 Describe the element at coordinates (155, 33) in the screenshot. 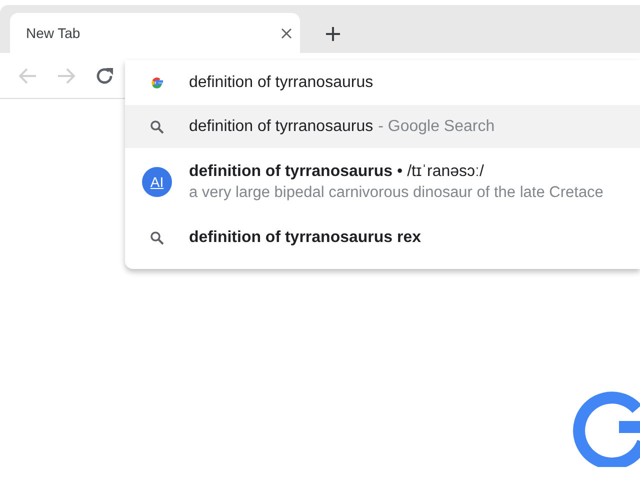

I see `browser-tab: New Tab` at that location.